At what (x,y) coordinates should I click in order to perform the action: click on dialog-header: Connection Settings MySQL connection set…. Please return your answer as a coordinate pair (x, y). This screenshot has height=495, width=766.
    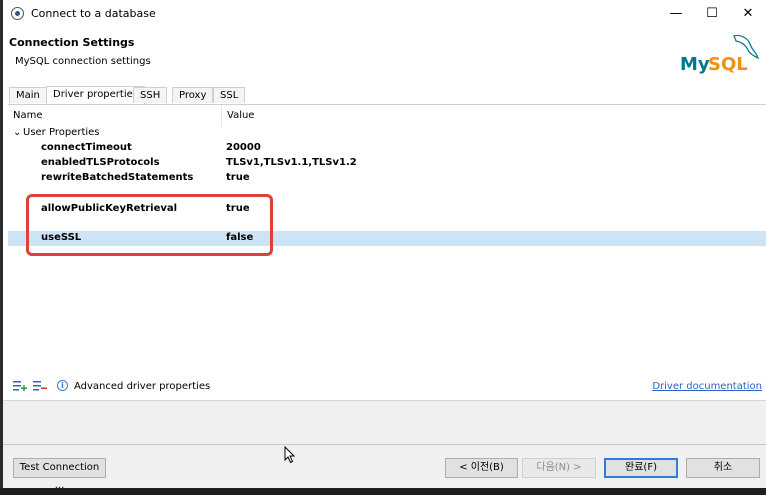
    Looking at the image, I should click on (384, 54).